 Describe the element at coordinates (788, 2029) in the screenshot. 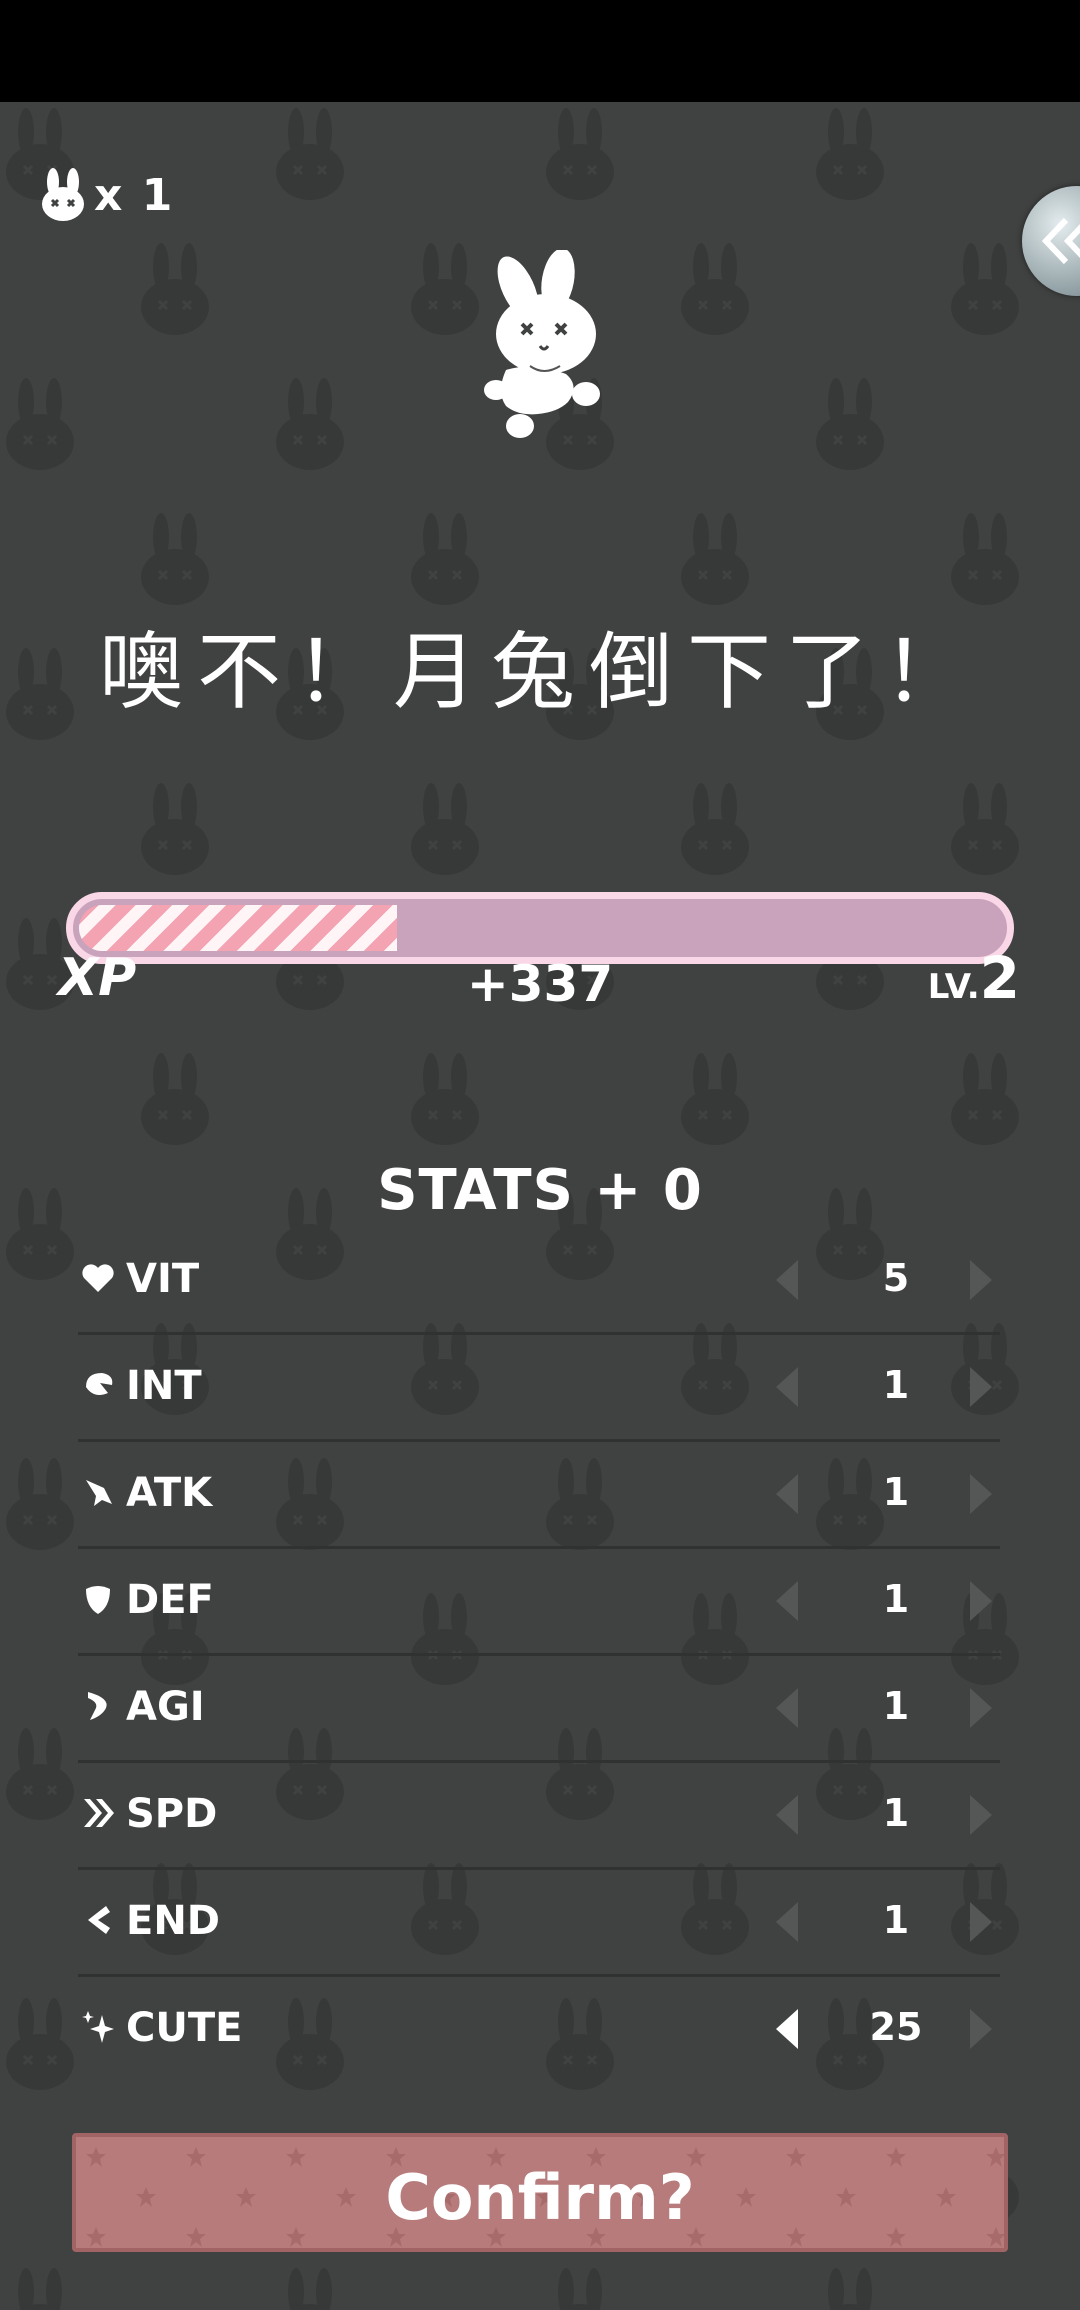

I see `decrease-cute-button` at that location.